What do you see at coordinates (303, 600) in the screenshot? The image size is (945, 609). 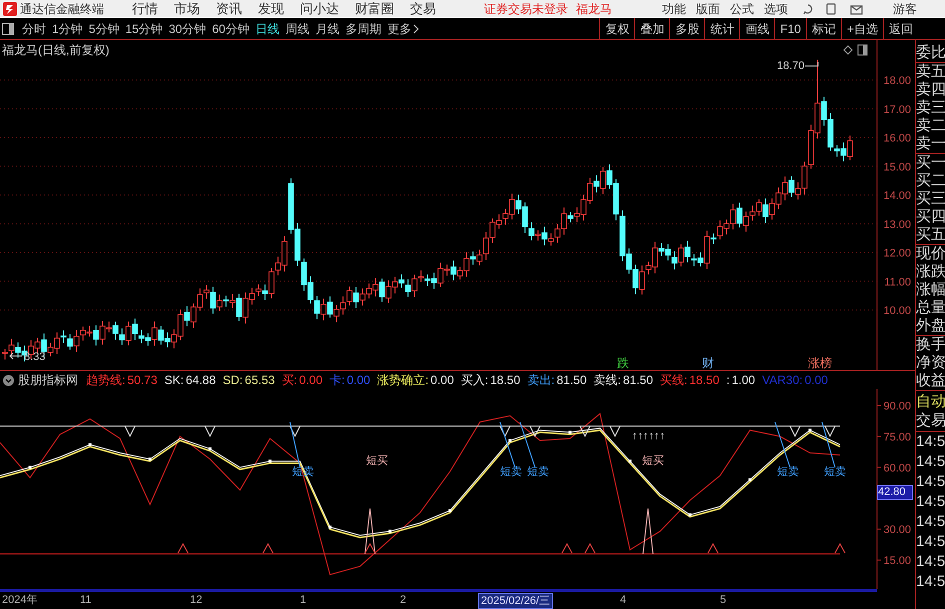 I see `date-label: 1` at bounding box center [303, 600].